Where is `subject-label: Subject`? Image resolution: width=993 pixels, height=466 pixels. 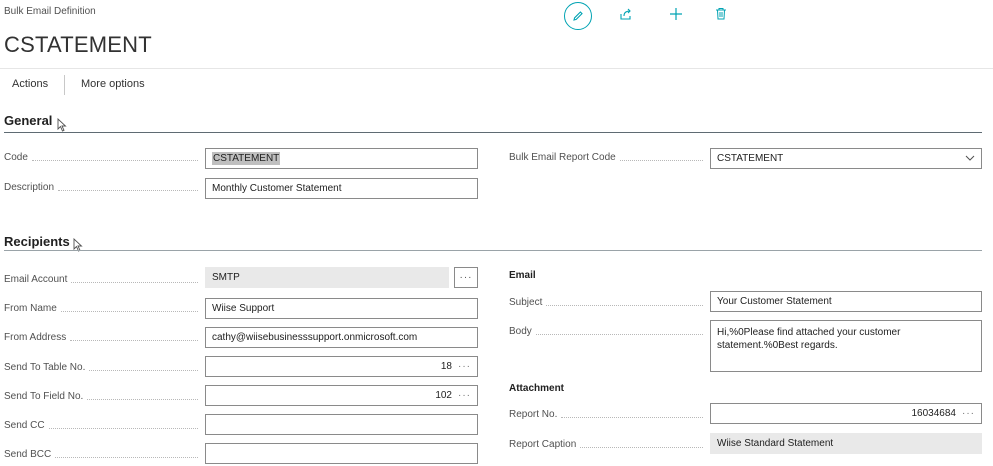 subject-label: Subject is located at coordinates (608, 302).